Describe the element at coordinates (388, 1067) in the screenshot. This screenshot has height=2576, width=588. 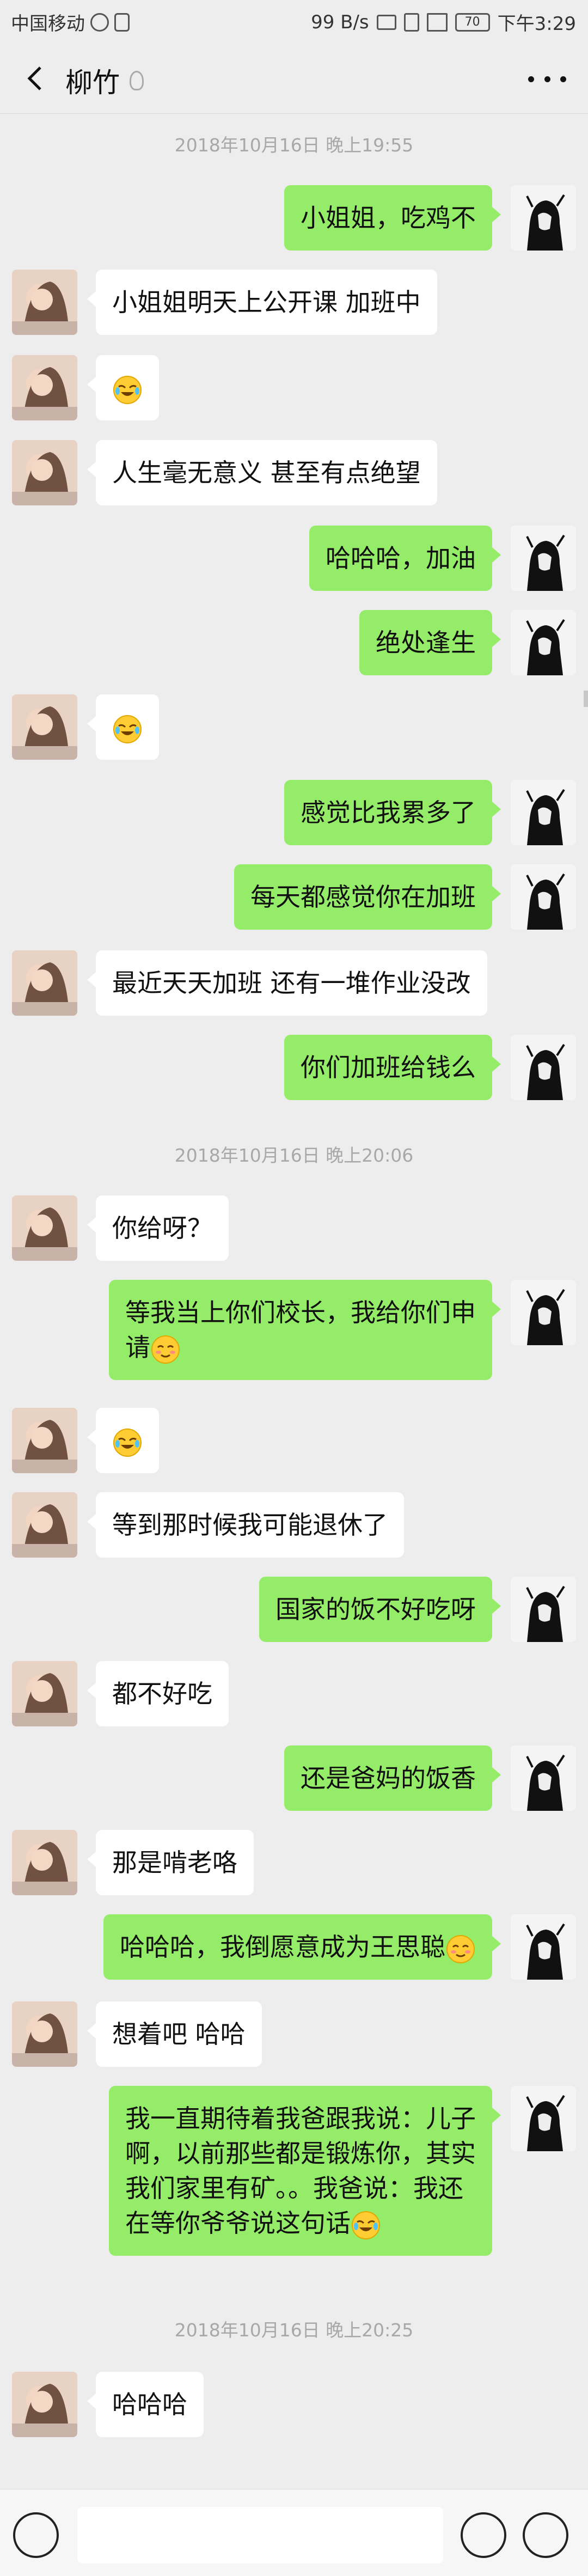
I see `message-text: 你们加班给钱么` at that location.